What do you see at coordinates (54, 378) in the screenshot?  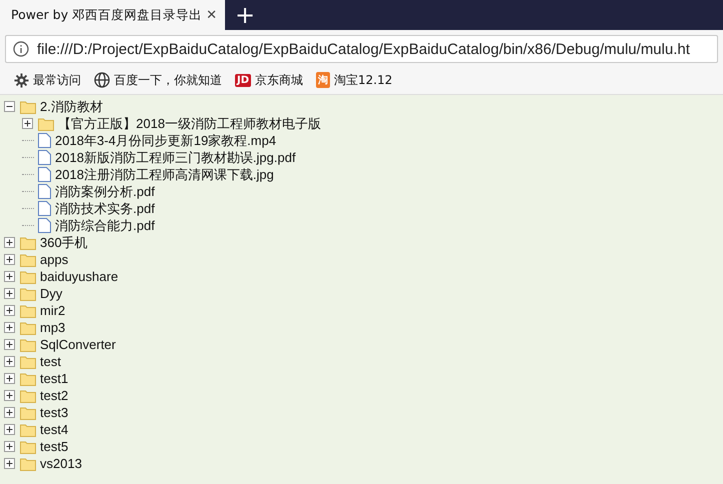 I see `tree-item-label: test1` at bounding box center [54, 378].